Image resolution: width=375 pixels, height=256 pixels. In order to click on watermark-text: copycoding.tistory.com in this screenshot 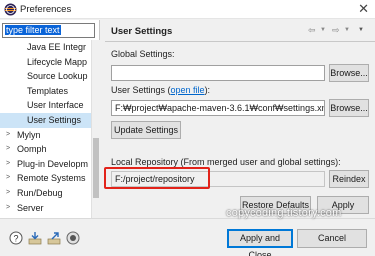, I will do `click(284, 213)`.